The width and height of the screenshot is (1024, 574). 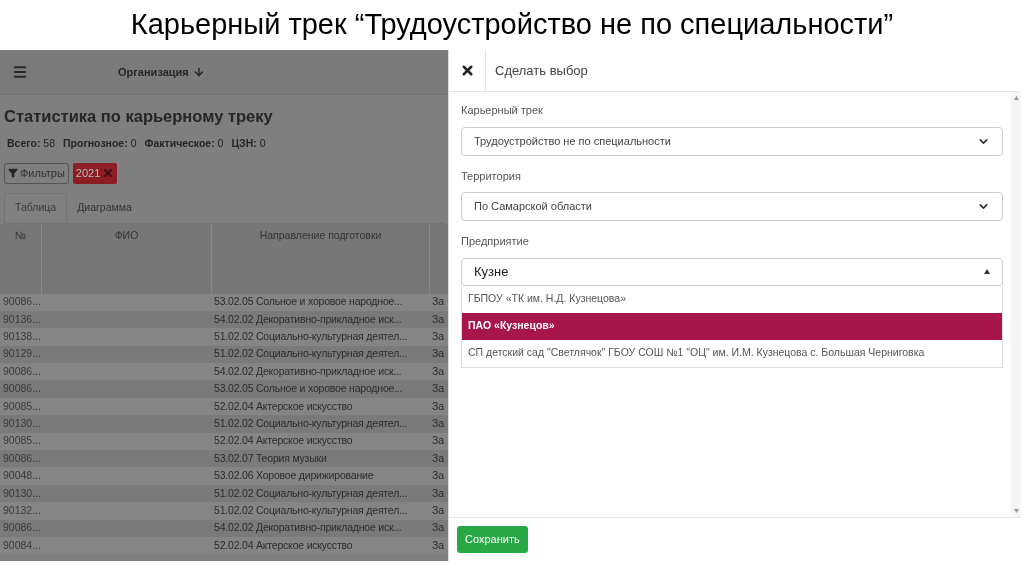 I want to click on column-header: ФИО, so click(x=127, y=258).